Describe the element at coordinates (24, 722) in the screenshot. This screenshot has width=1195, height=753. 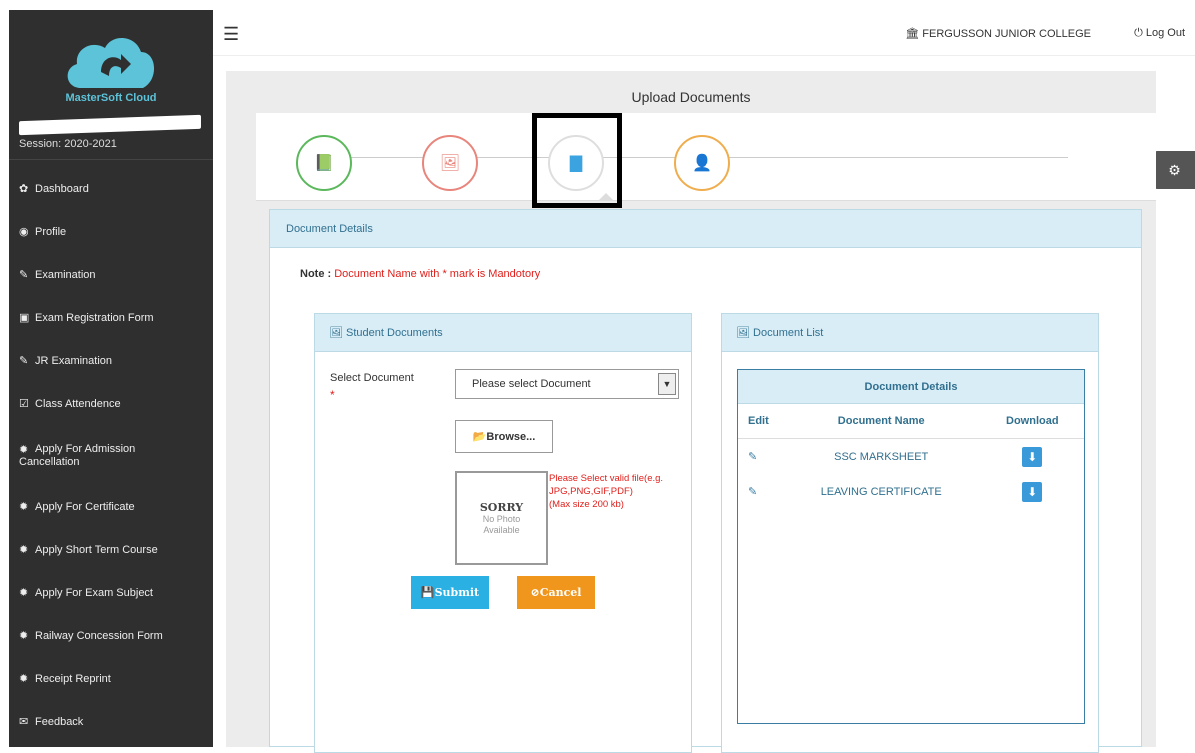
I see `comments-icon: ✉` at that location.